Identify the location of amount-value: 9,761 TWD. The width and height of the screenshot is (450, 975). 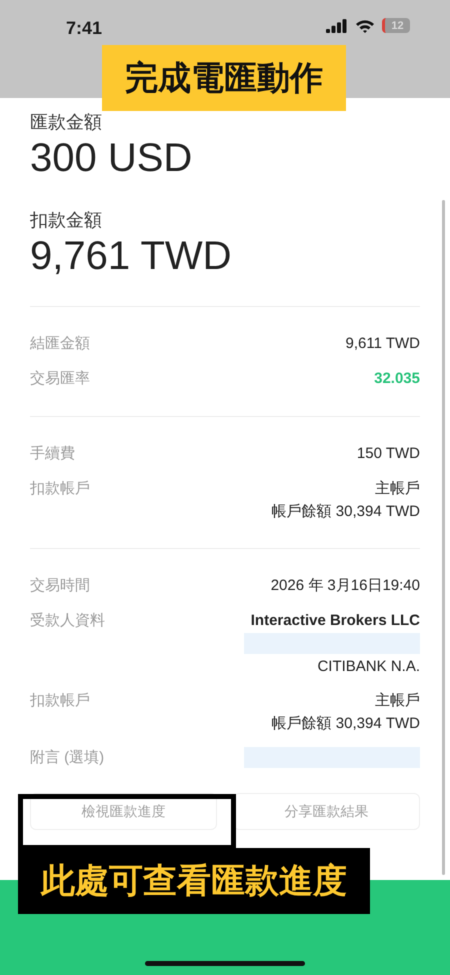
(131, 256).